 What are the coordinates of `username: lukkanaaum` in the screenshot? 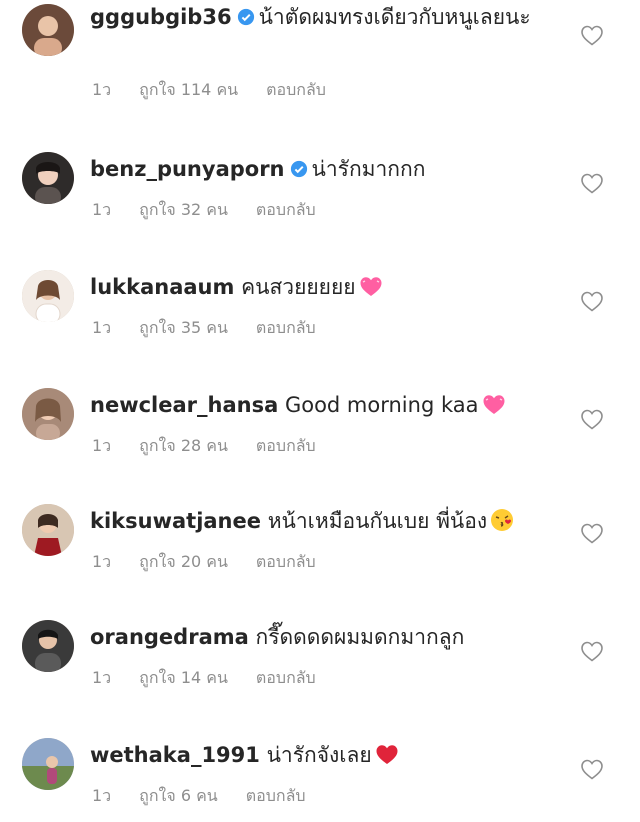 It's located at (162, 287).